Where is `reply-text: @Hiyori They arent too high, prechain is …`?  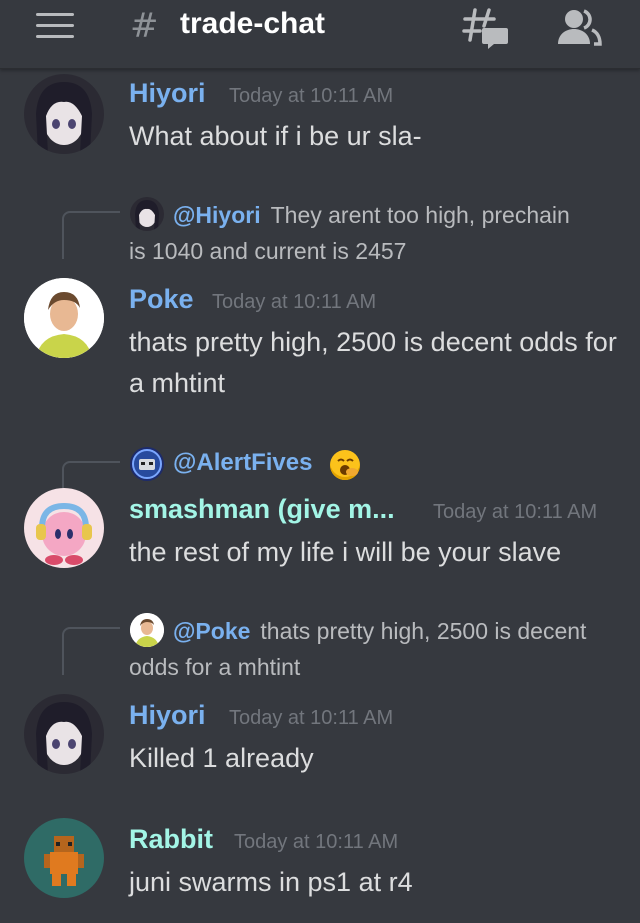 reply-text: @Hiyori They arent too high, prechain is … is located at coordinates (359, 233).